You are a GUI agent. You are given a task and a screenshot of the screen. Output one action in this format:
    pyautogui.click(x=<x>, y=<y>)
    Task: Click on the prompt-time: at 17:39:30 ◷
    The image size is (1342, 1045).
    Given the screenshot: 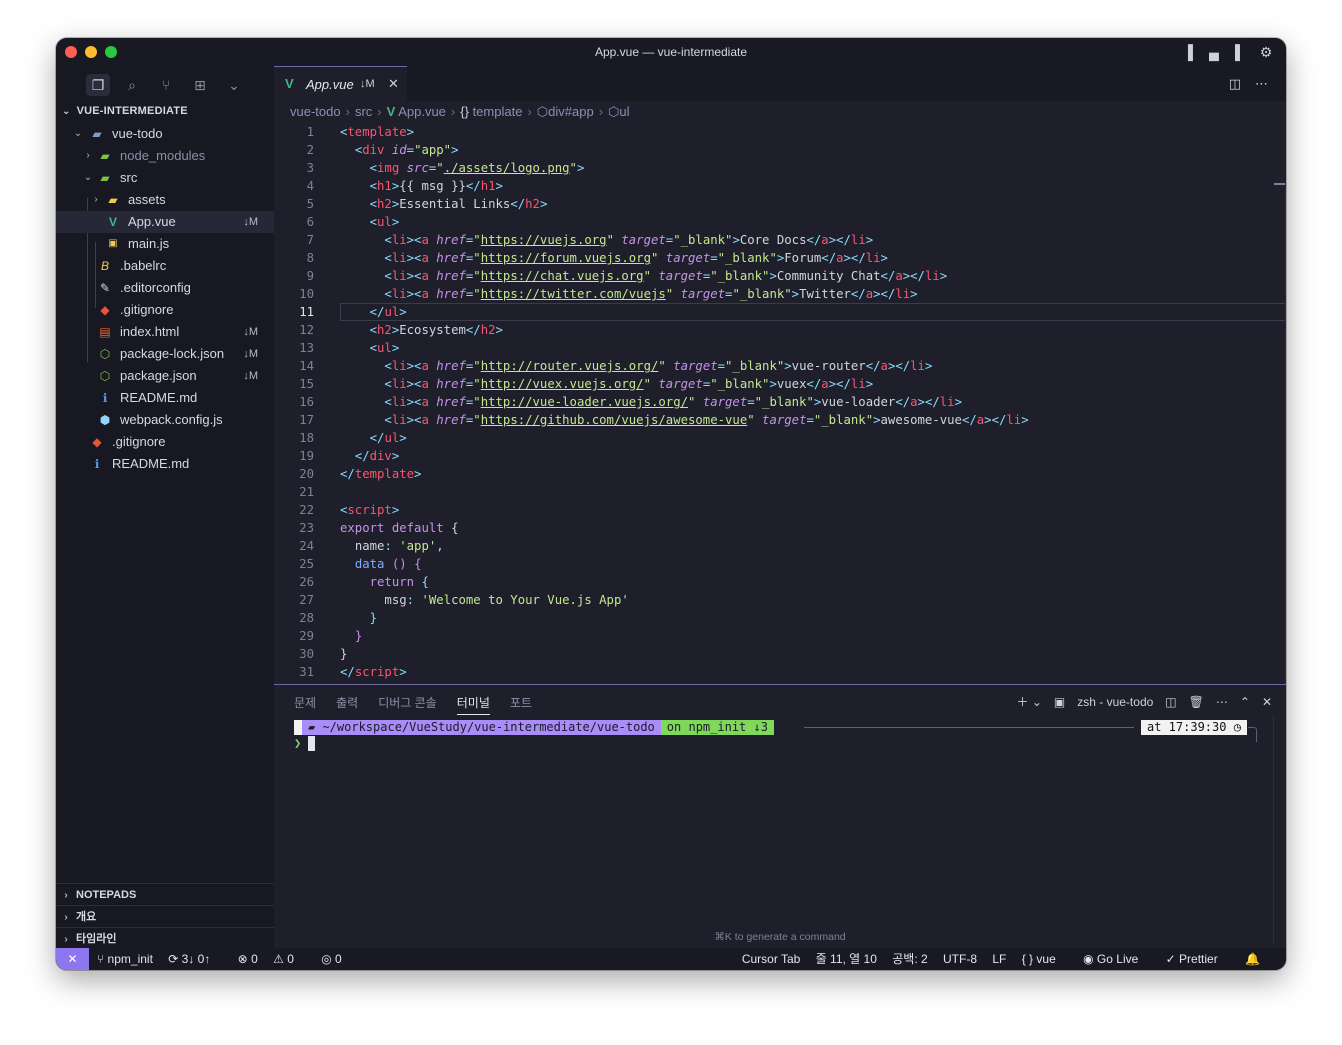 What is the action you would take?
    pyautogui.click(x=1194, y=727)
    